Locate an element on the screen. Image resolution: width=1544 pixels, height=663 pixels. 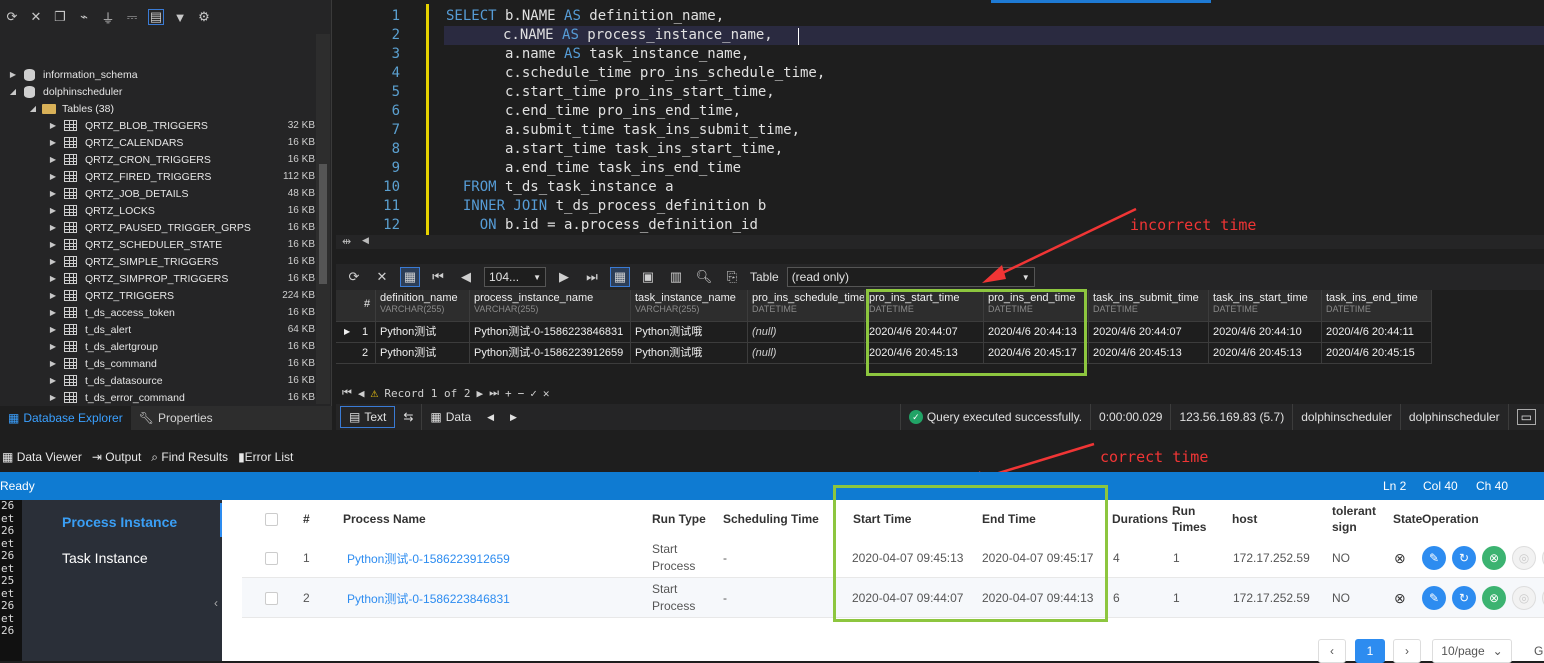
code-line: a.name AS task_instance_name, is located at coordinates (597, 54).